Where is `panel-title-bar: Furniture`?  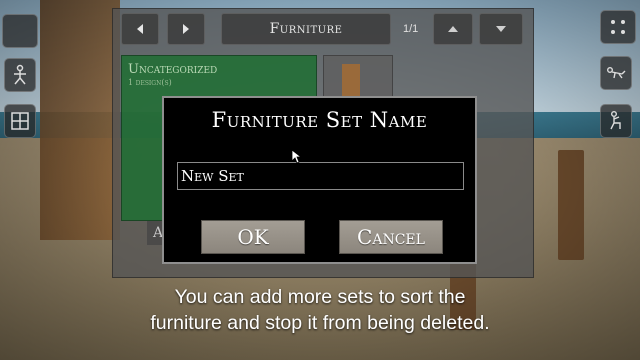
panel-title-bar: Furniture is located at coordinates (306, 29).